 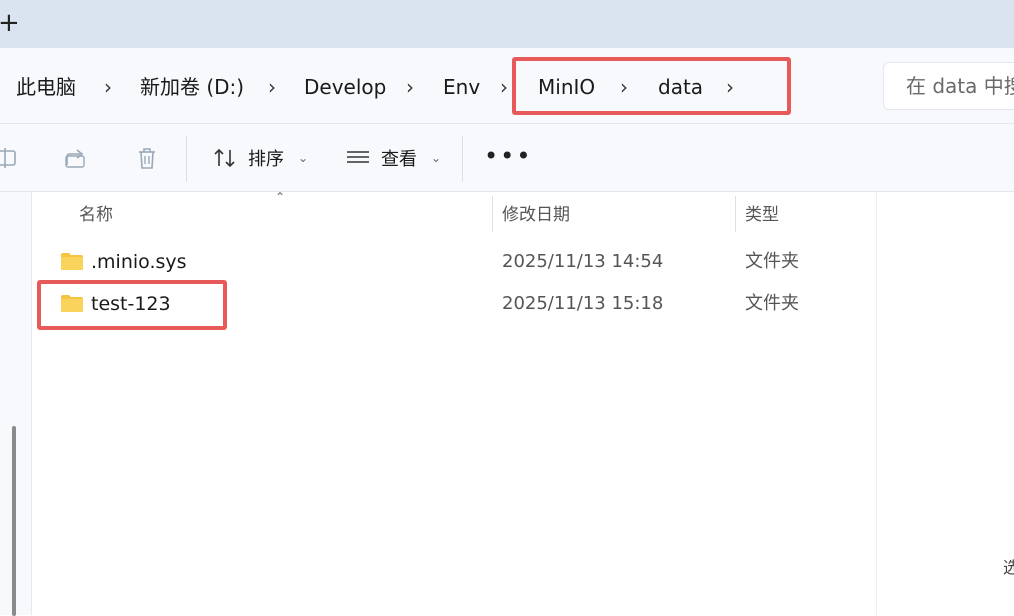 What do you see at coordinates (10, 158) in the screenshot?
I see `rename-icon` at bounding box center [10, 158].